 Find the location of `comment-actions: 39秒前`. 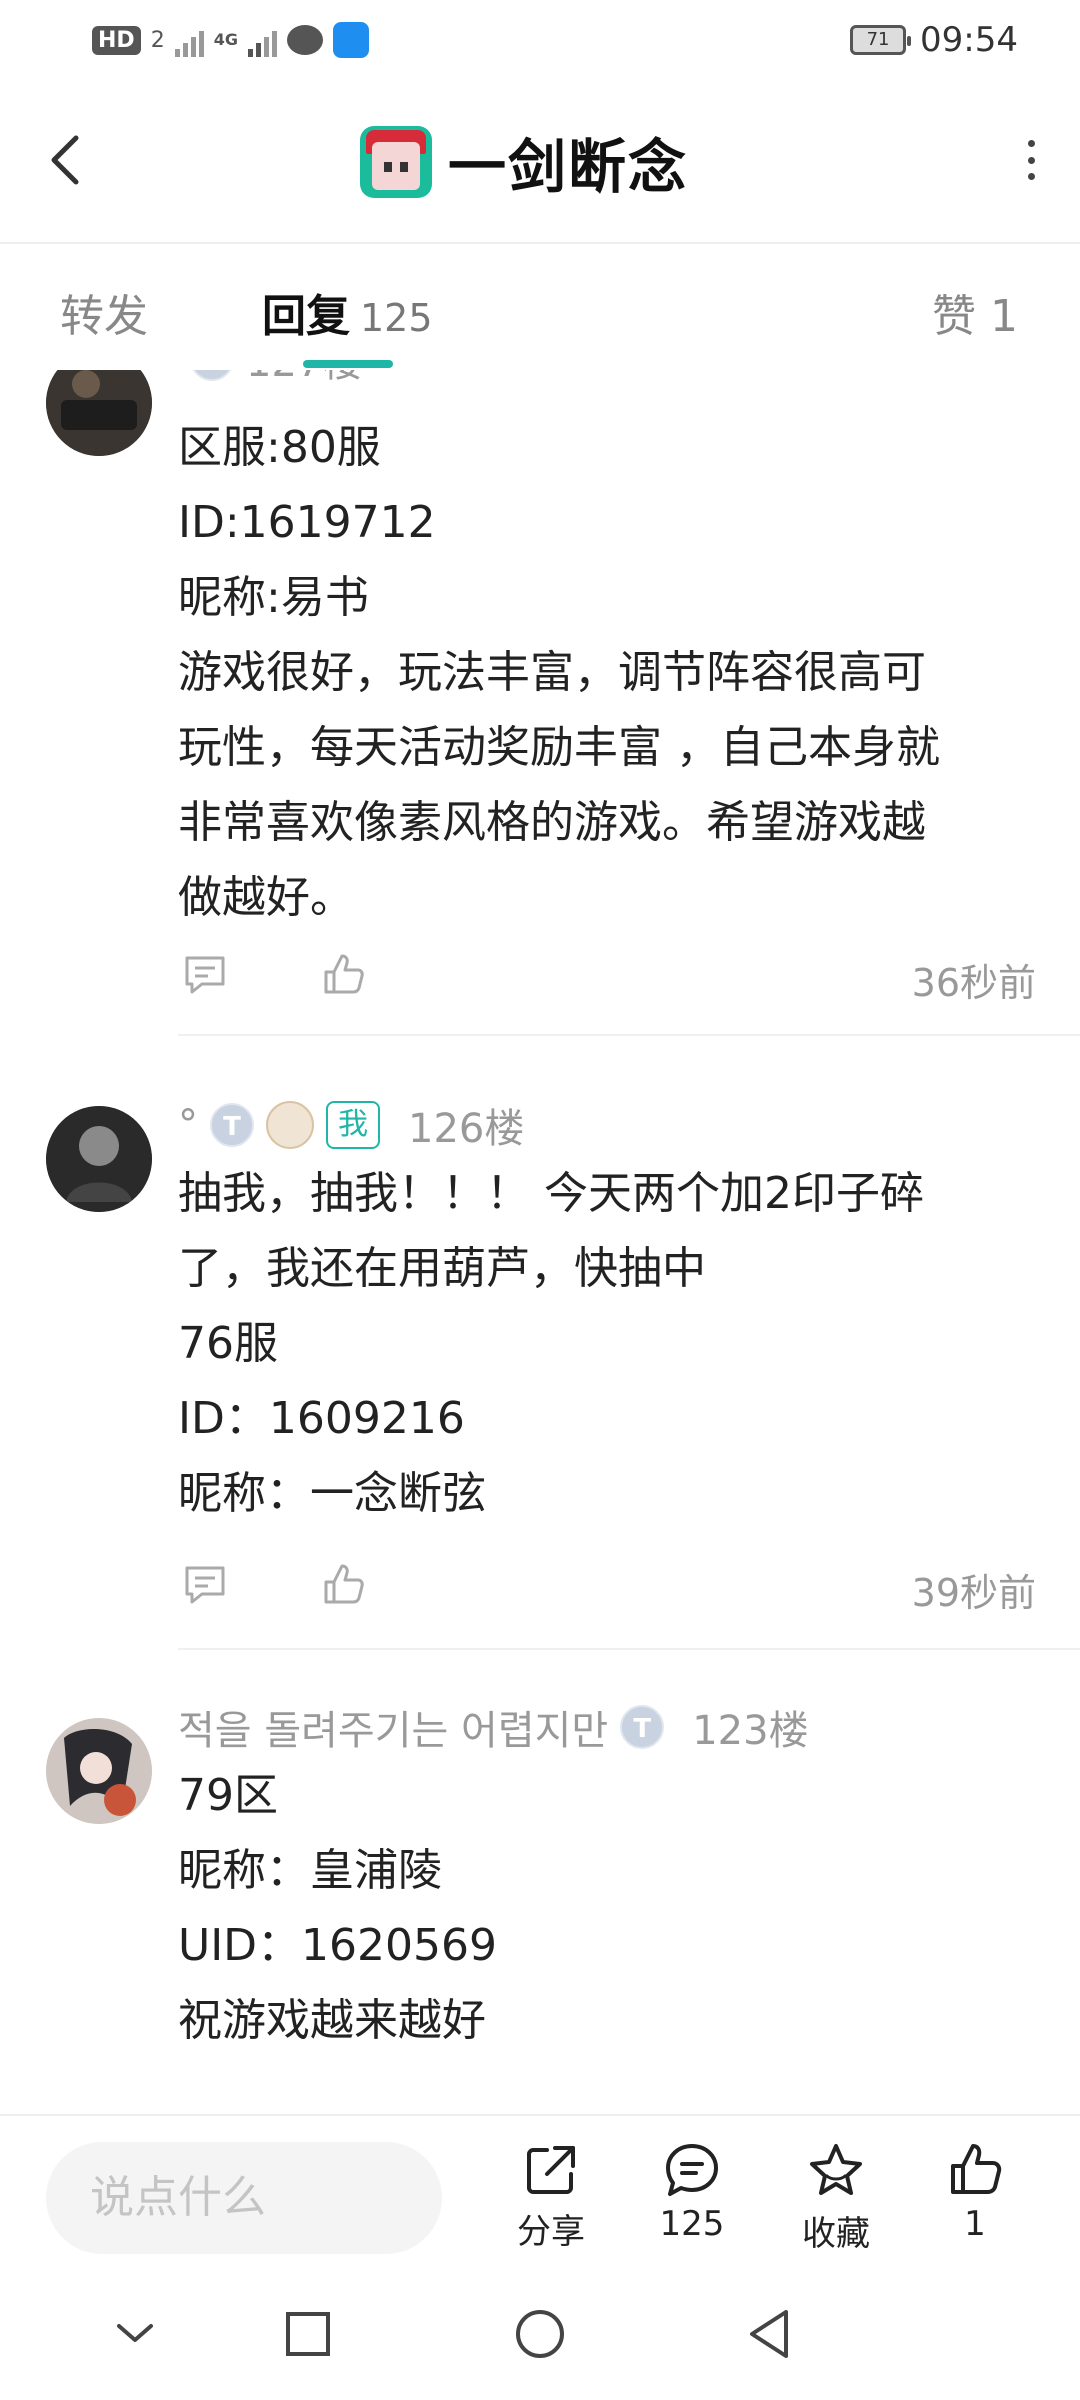

comment-actions: 39秒前 is located at coordinates (607, 1586).